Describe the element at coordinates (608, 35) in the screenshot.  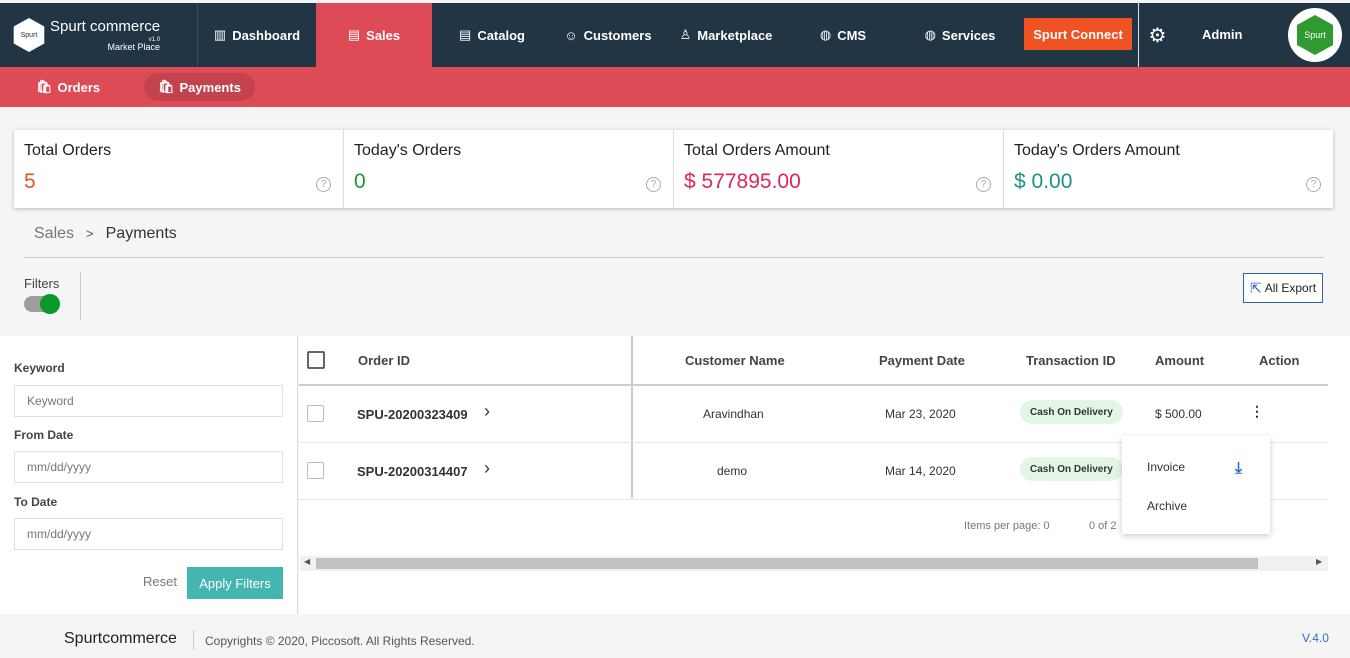
I see `nav-customers: ☺ Customers` at that location.